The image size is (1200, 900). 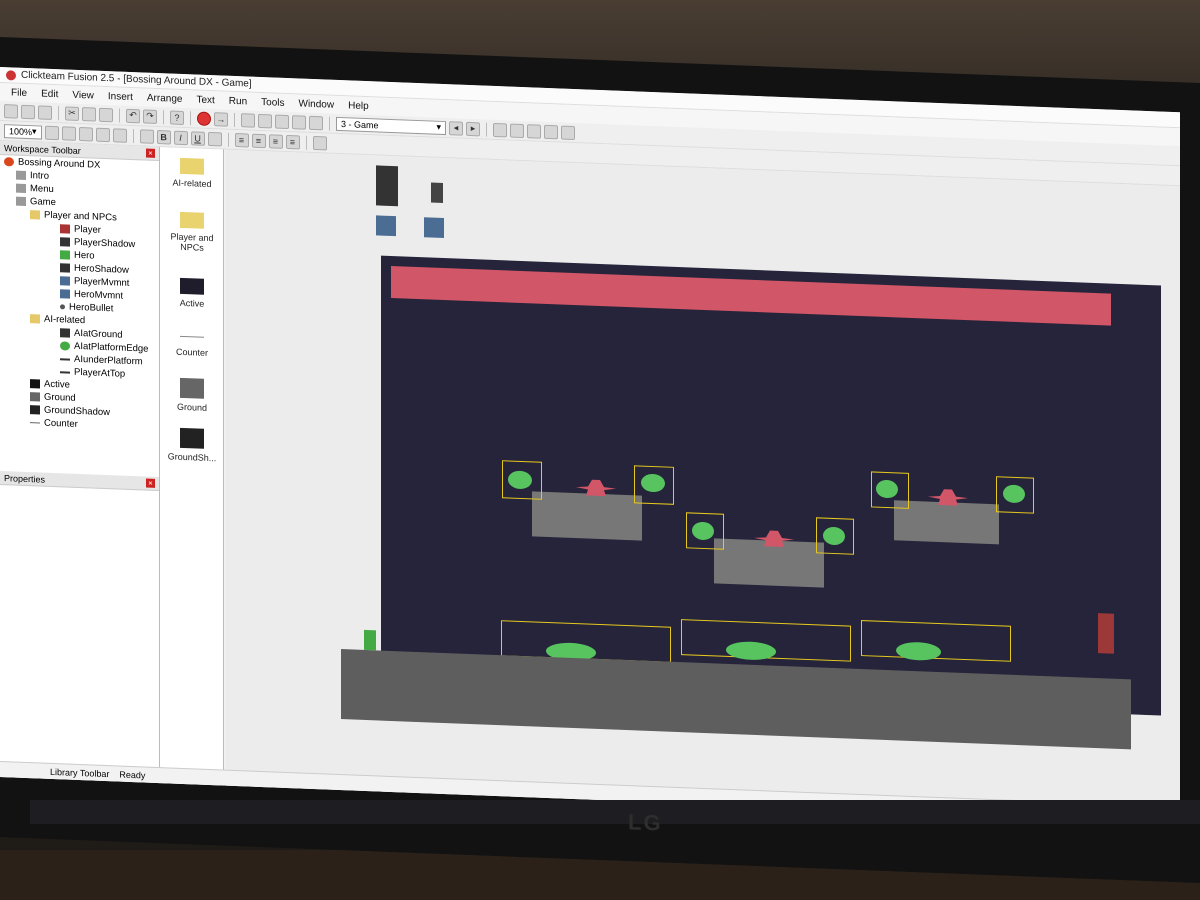 What do you see at coordinates (434, 228) in the screenshot?
I see `hero-movement-icon` at bounding box center [434, 228].